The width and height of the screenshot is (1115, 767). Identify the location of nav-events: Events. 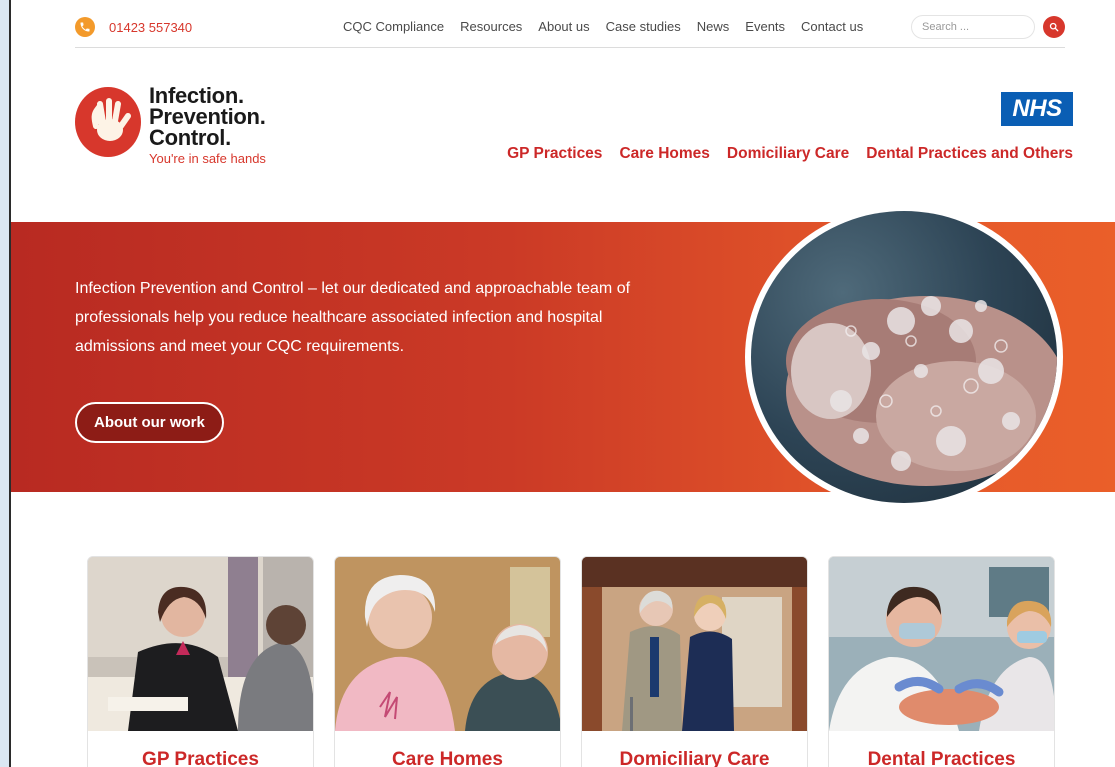
(765, 26).